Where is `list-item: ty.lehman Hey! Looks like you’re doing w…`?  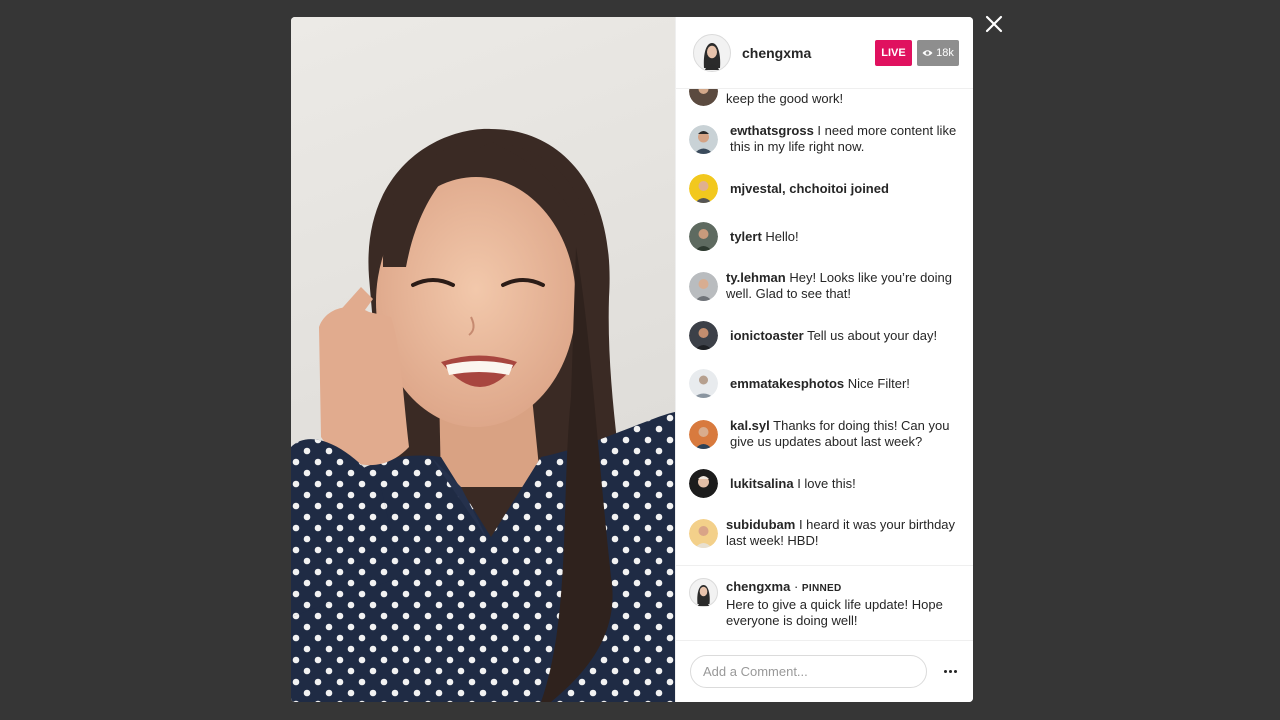 list-item: ty.lehman Hey! Looks like you’re doing w… is located at coordinates (824, 286).